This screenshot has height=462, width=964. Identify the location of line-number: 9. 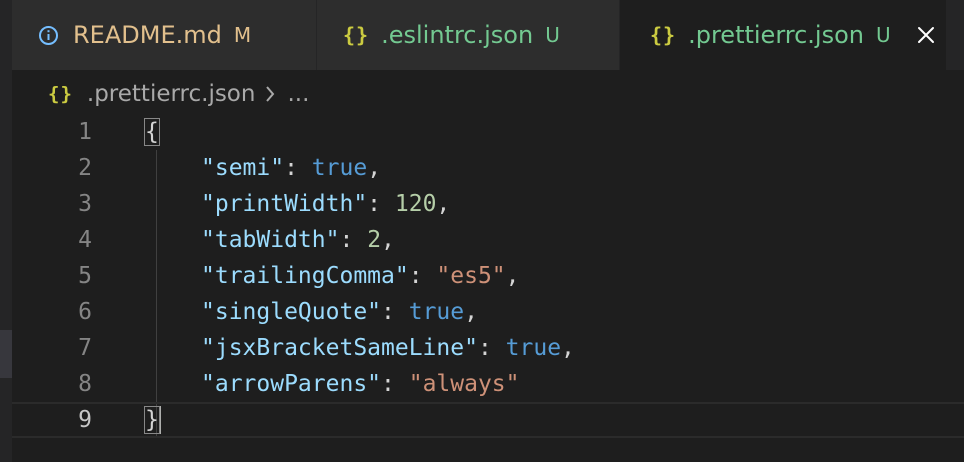
(85, 420).